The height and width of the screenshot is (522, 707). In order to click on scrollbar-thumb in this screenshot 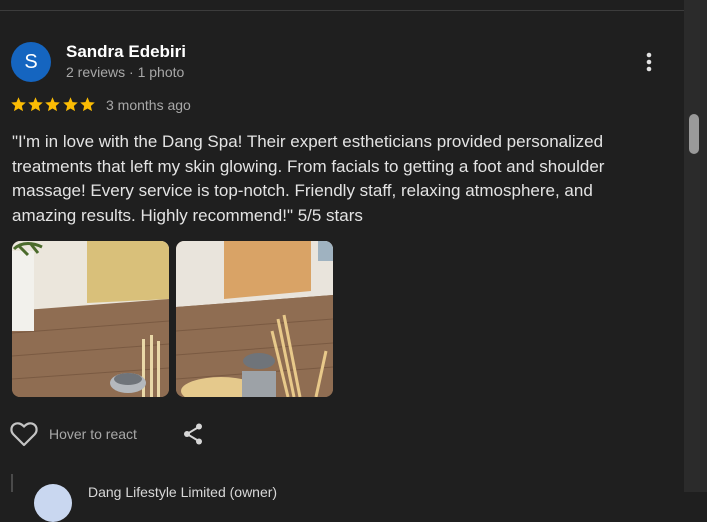, I will do `click(694, 134)`.